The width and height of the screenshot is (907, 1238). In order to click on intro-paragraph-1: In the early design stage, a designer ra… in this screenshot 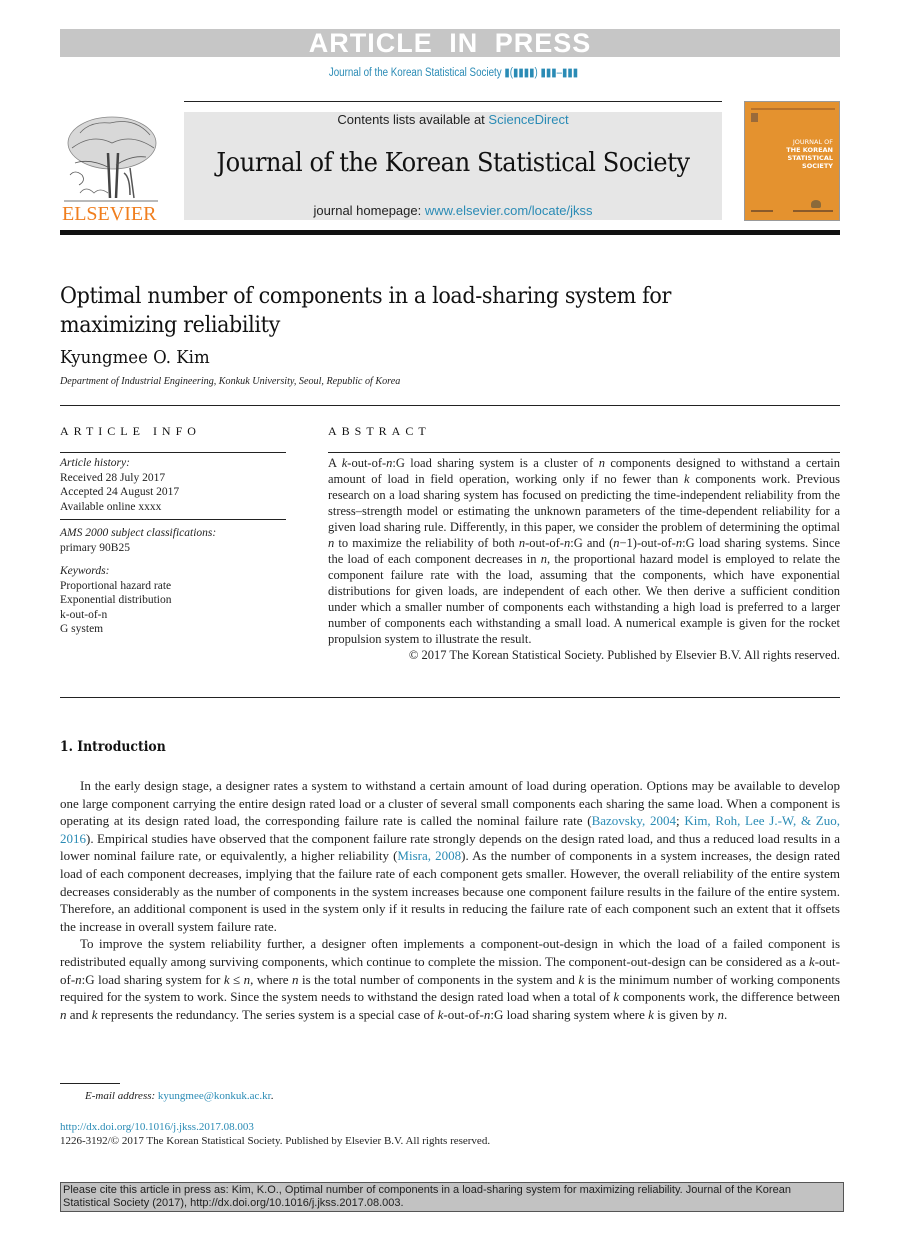, I will do `click(450, 856)`.